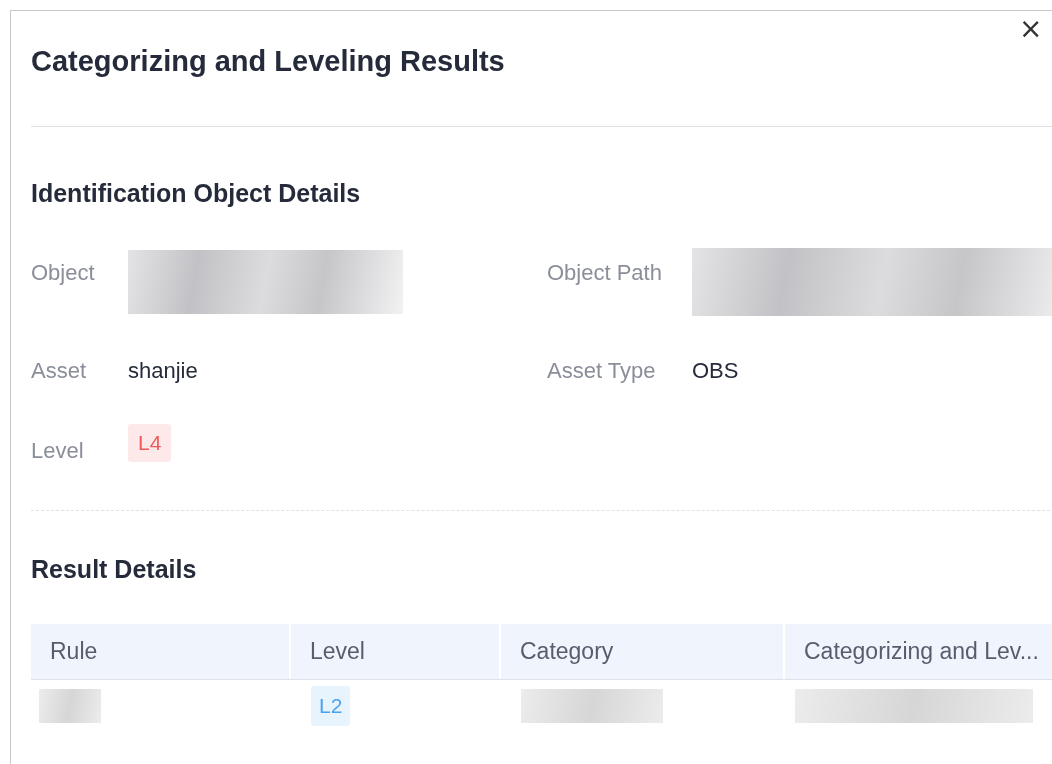 This screenshot has width=1052, height=764. What do you see at coordinates (643, 651) in the screenshot?
I see `column-header: Category` at bounding box center [643, 651].